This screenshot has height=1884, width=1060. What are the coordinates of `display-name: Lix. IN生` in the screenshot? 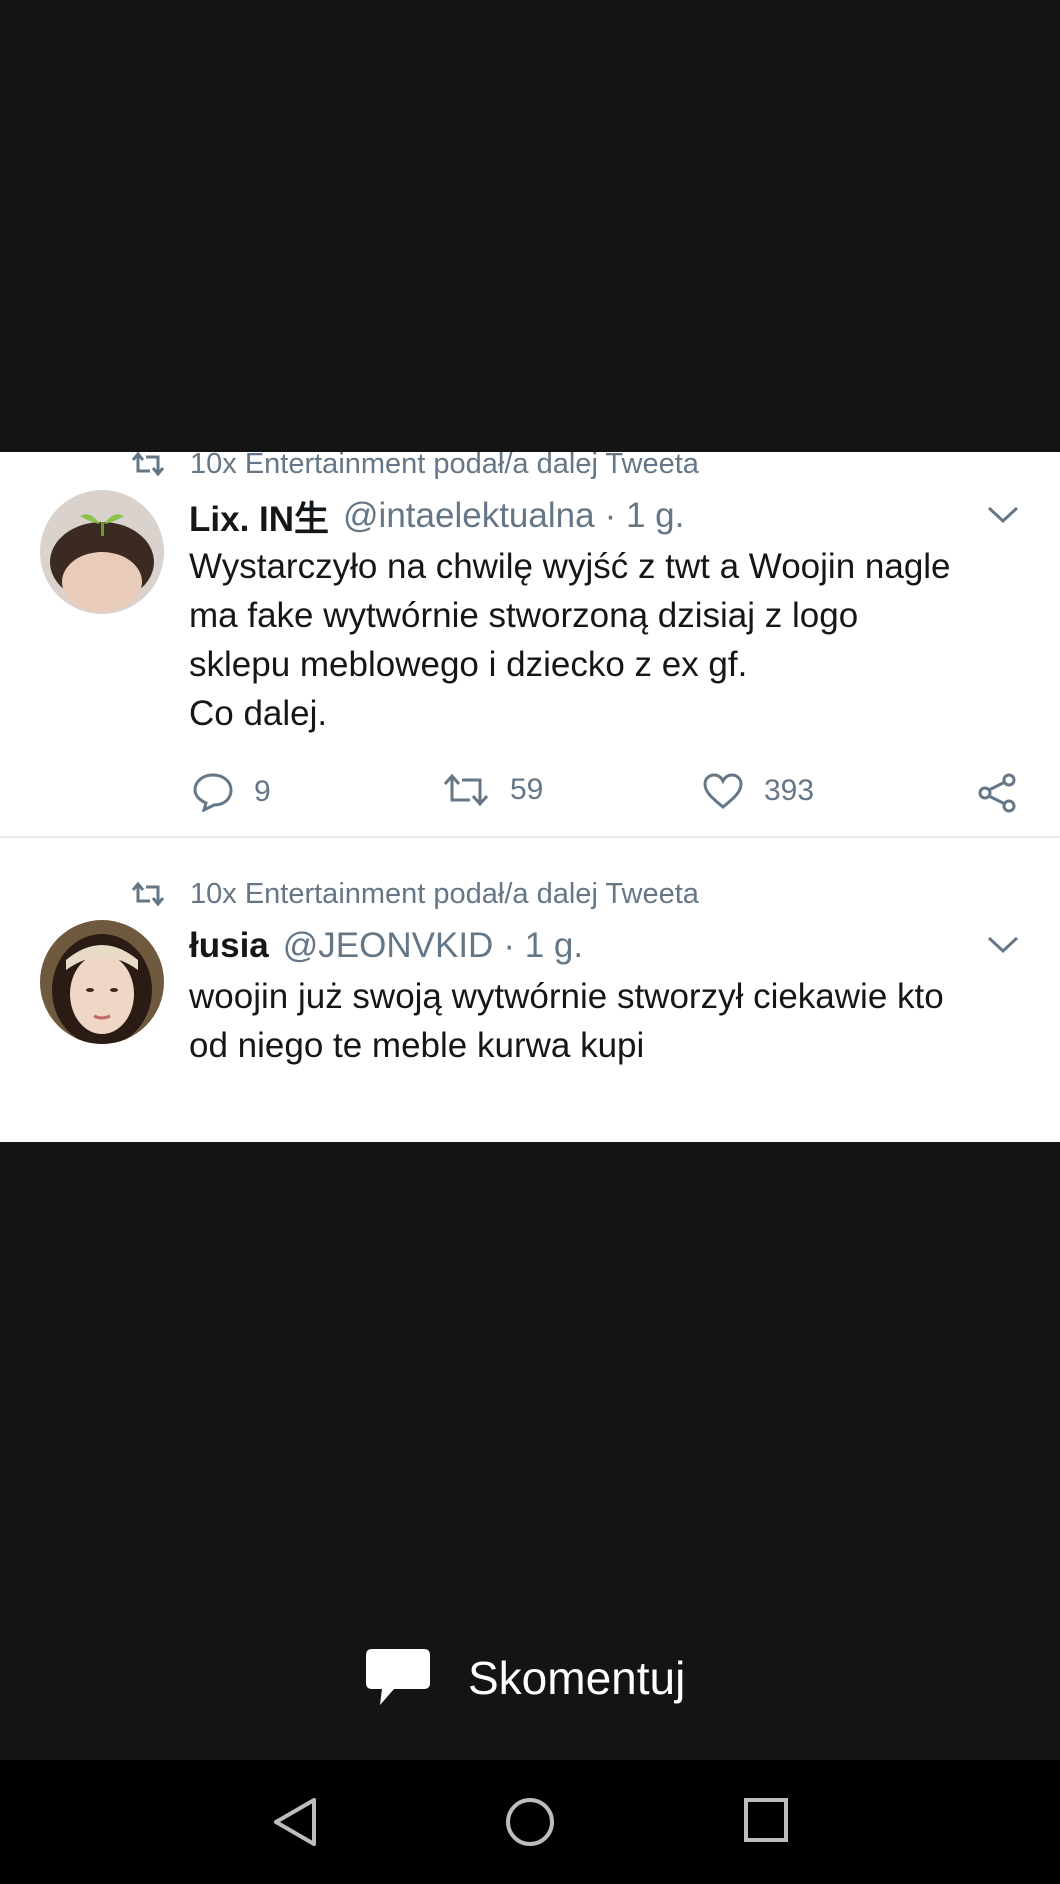 It's located at (259, 516).